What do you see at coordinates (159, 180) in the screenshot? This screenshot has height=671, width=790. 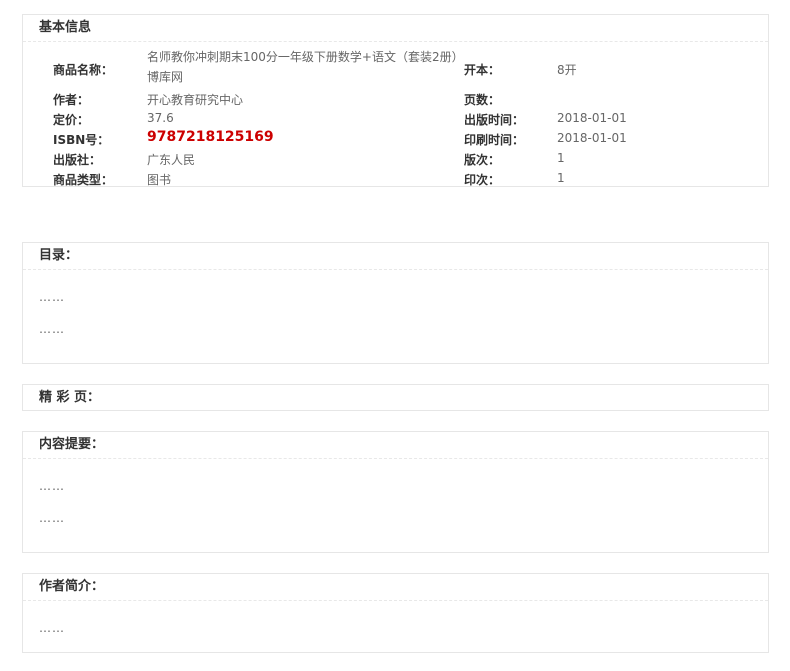 I see `value-product-type: 图书` at bounding box center [159, 180].